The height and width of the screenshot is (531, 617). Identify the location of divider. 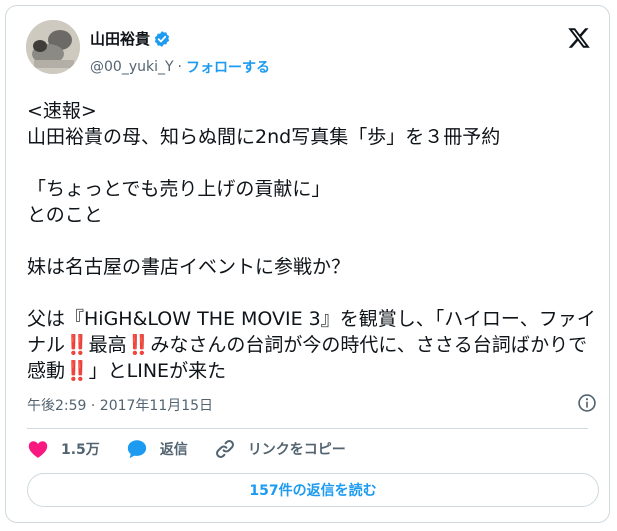
(307, 428).